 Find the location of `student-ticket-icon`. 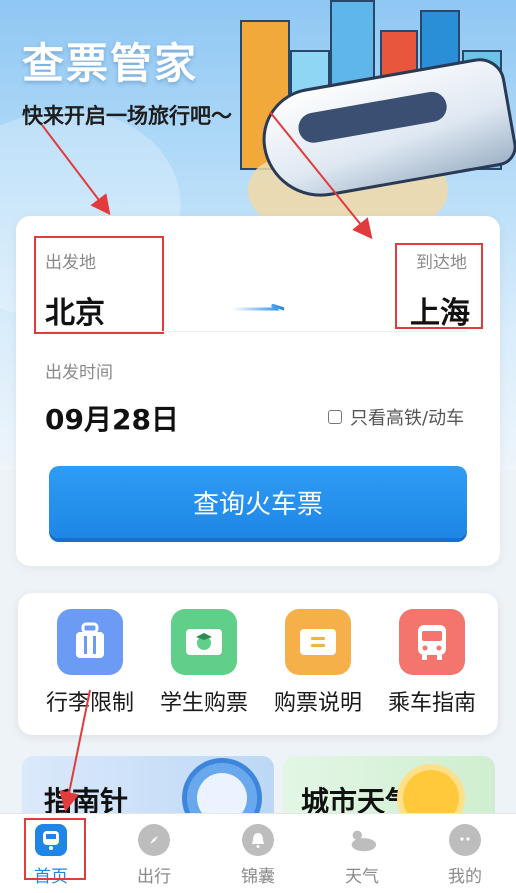

student-ticket-icon is located at coordinates (204, 642).